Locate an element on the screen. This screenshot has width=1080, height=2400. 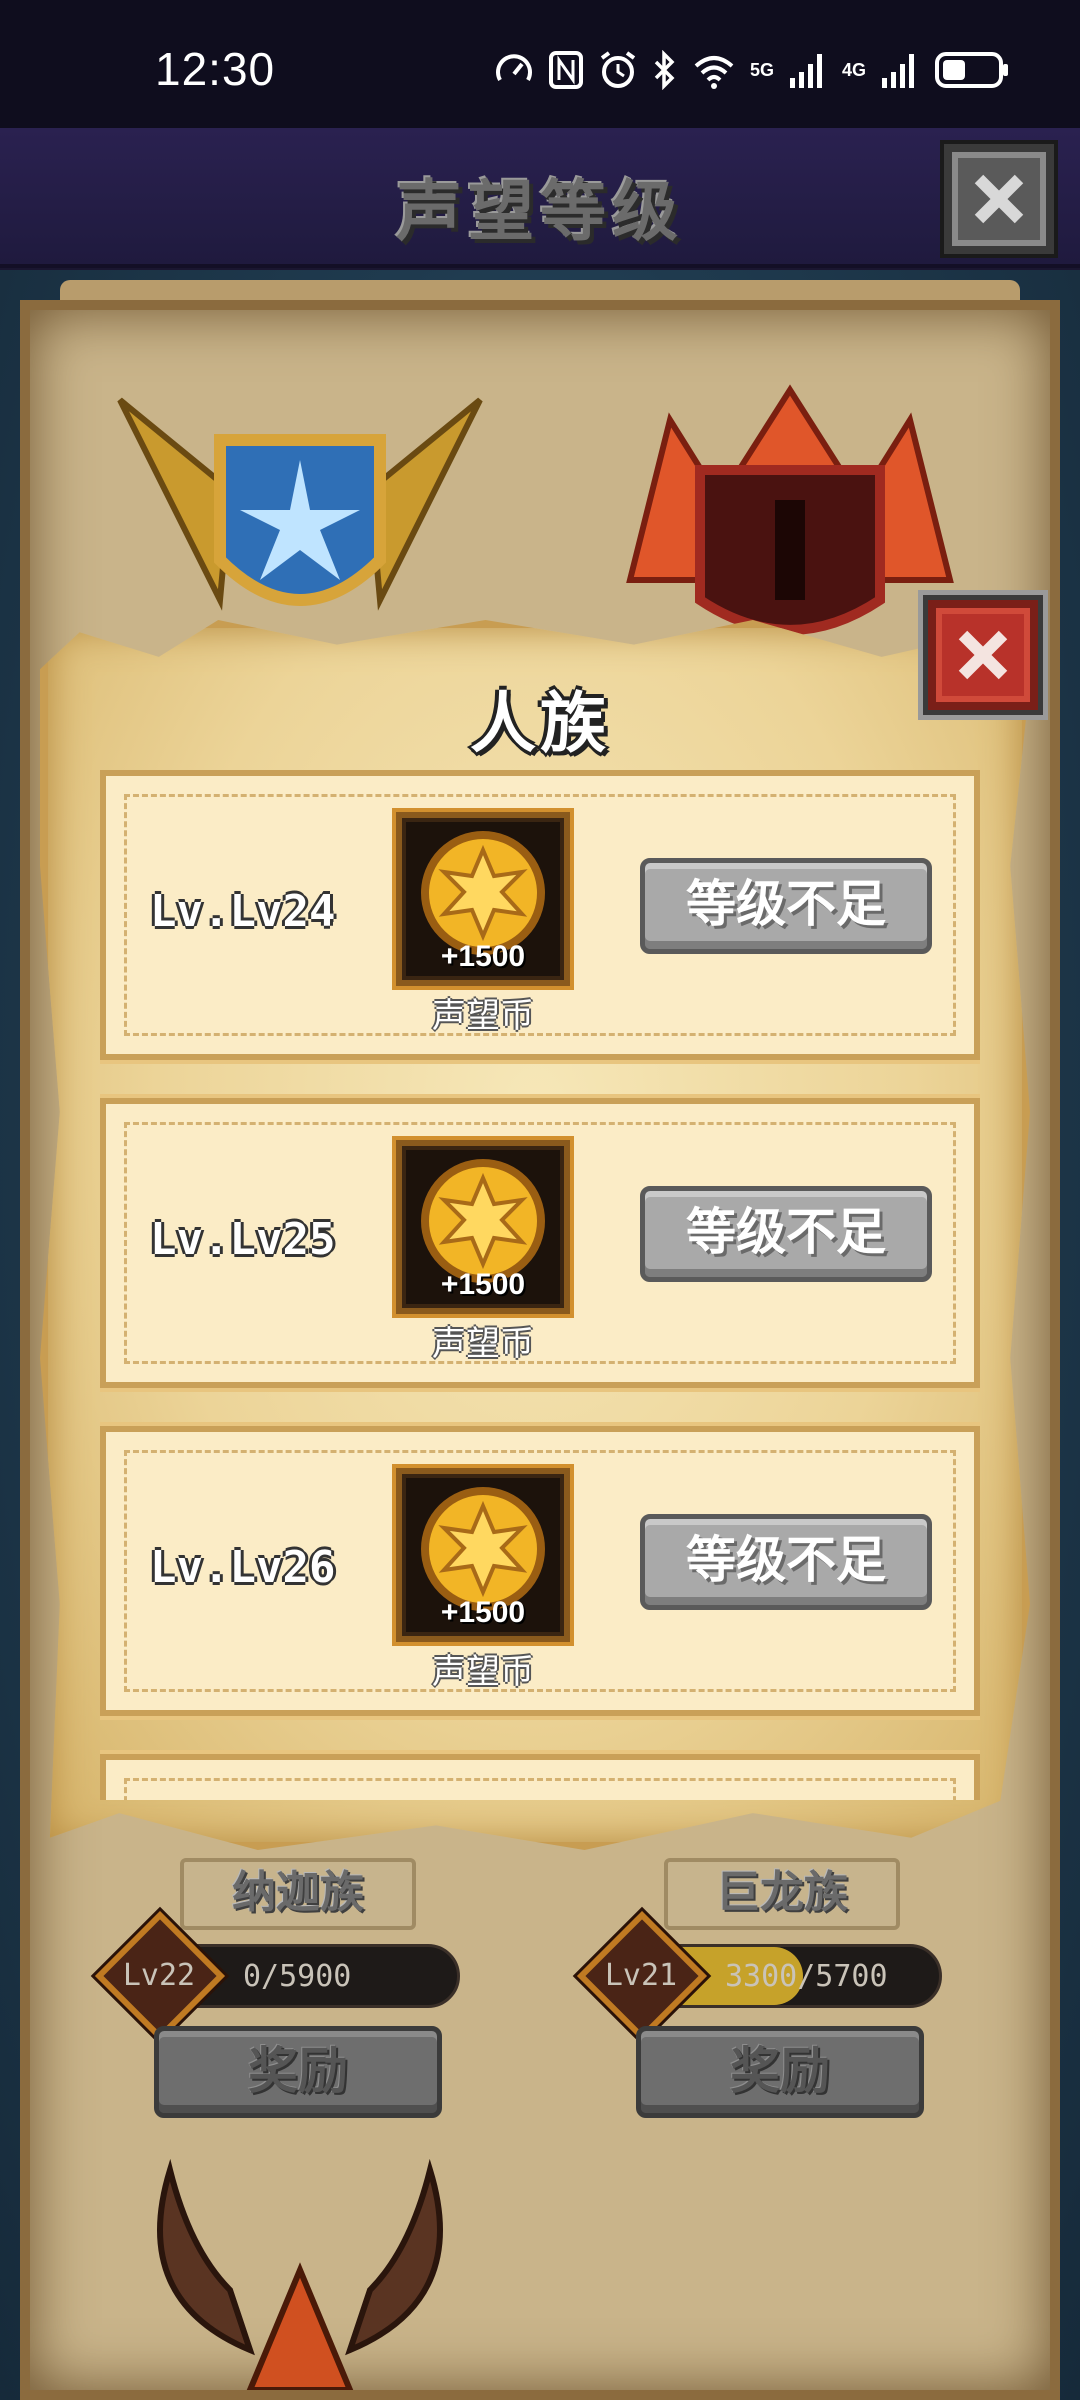
row-level: Lv.Lv25 is located at coordinates (243, 1239).